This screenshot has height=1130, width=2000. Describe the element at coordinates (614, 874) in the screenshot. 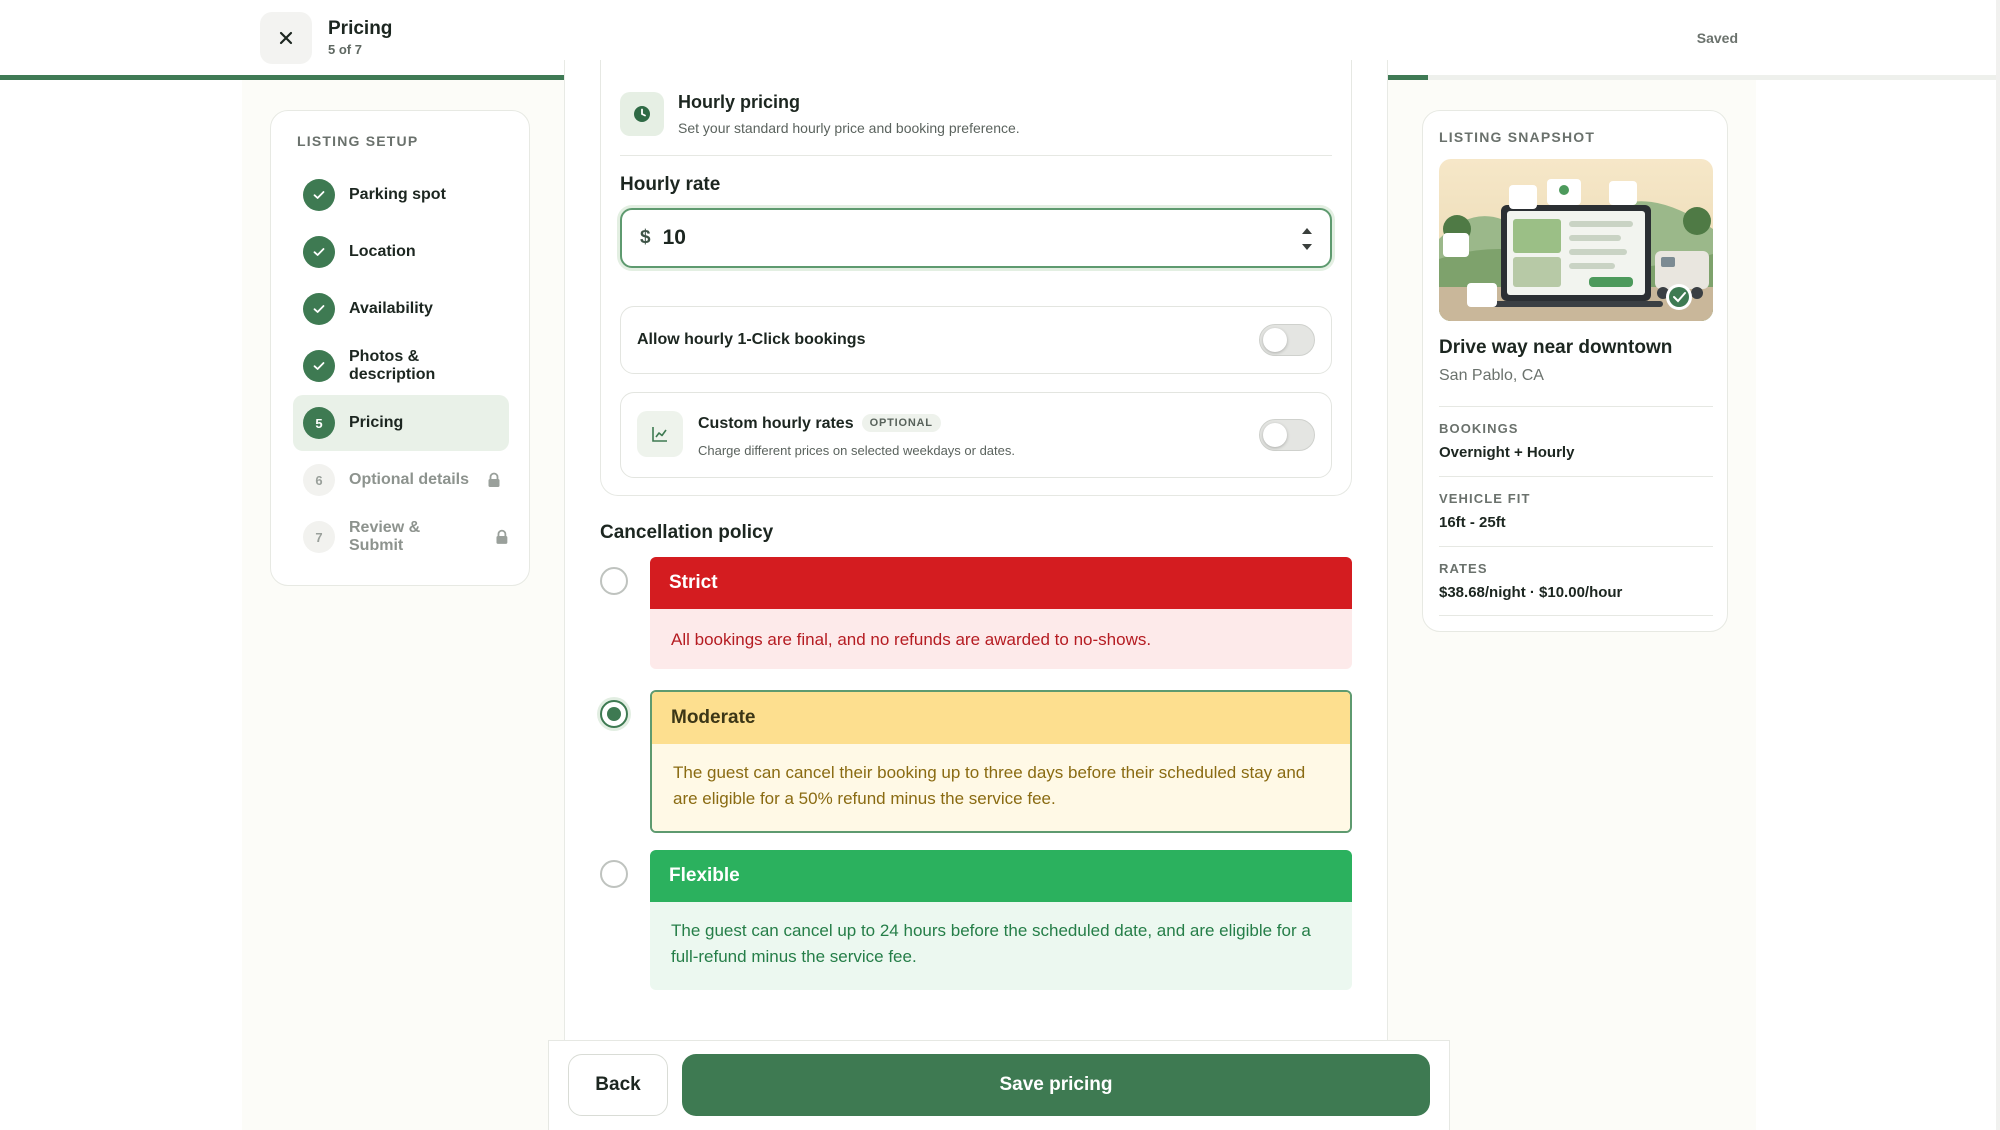

I see `flexible-radio` at that location.